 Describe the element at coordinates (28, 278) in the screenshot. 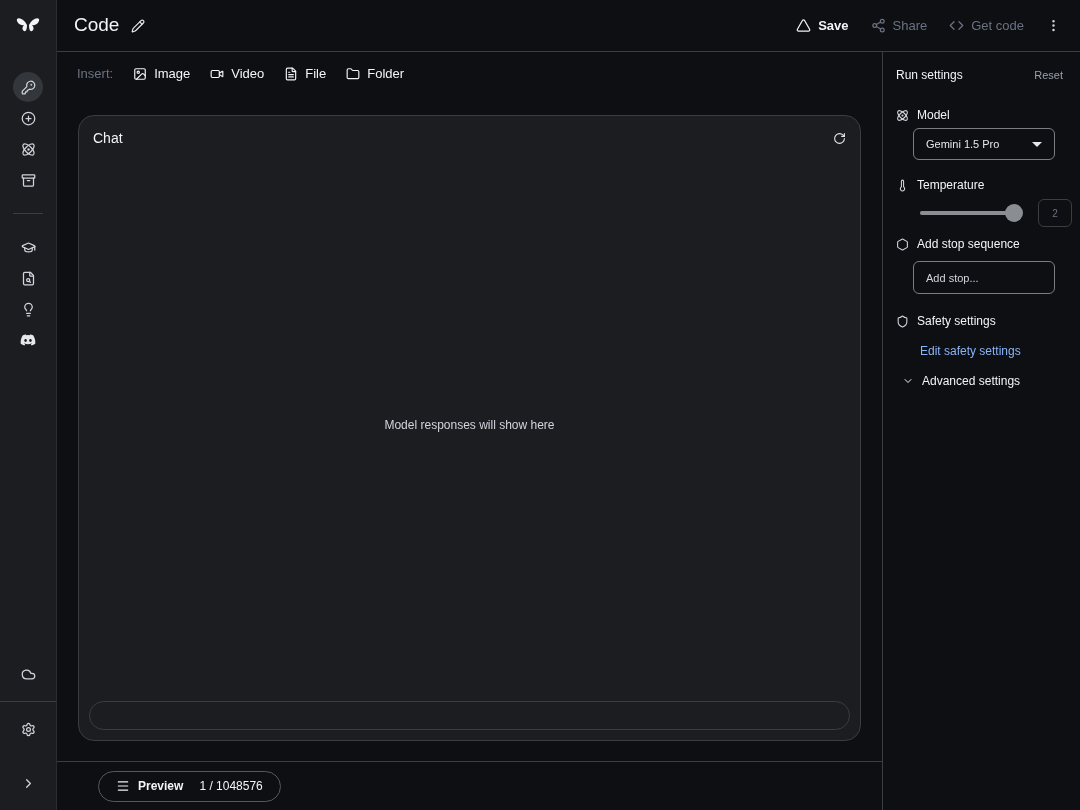

I see `document-search-icon` at that location.